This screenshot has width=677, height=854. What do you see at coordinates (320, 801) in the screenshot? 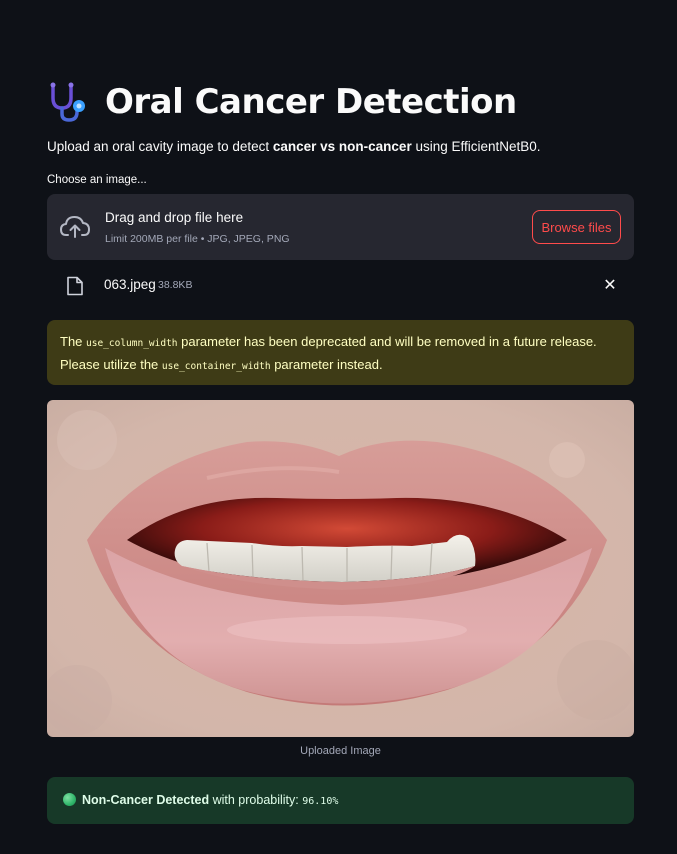
I see `result-probability: 96.10%` at bounding box center [320, 801].